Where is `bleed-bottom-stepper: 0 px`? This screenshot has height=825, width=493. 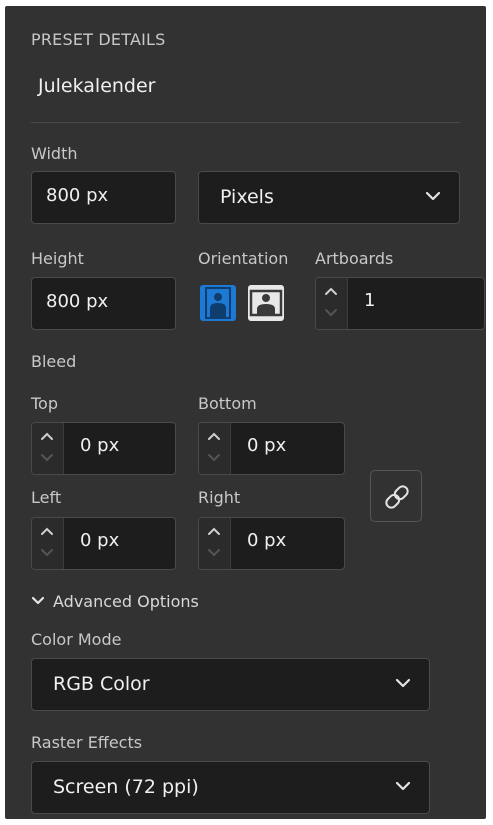
bleed-bottom-stepper: 0 px is located at coordinates (271, 448).